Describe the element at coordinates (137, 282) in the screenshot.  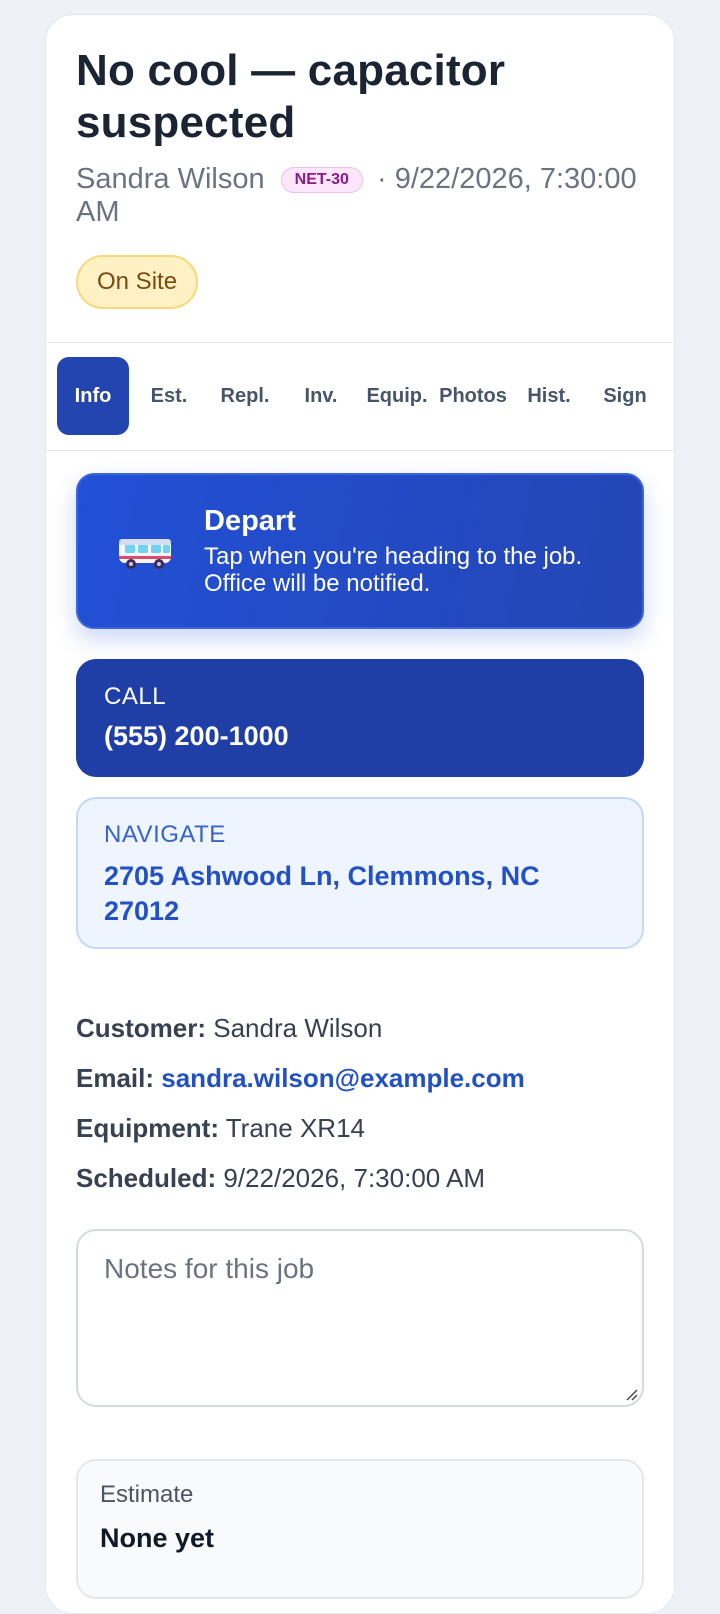
I see `status-badge: On Site` at that location.